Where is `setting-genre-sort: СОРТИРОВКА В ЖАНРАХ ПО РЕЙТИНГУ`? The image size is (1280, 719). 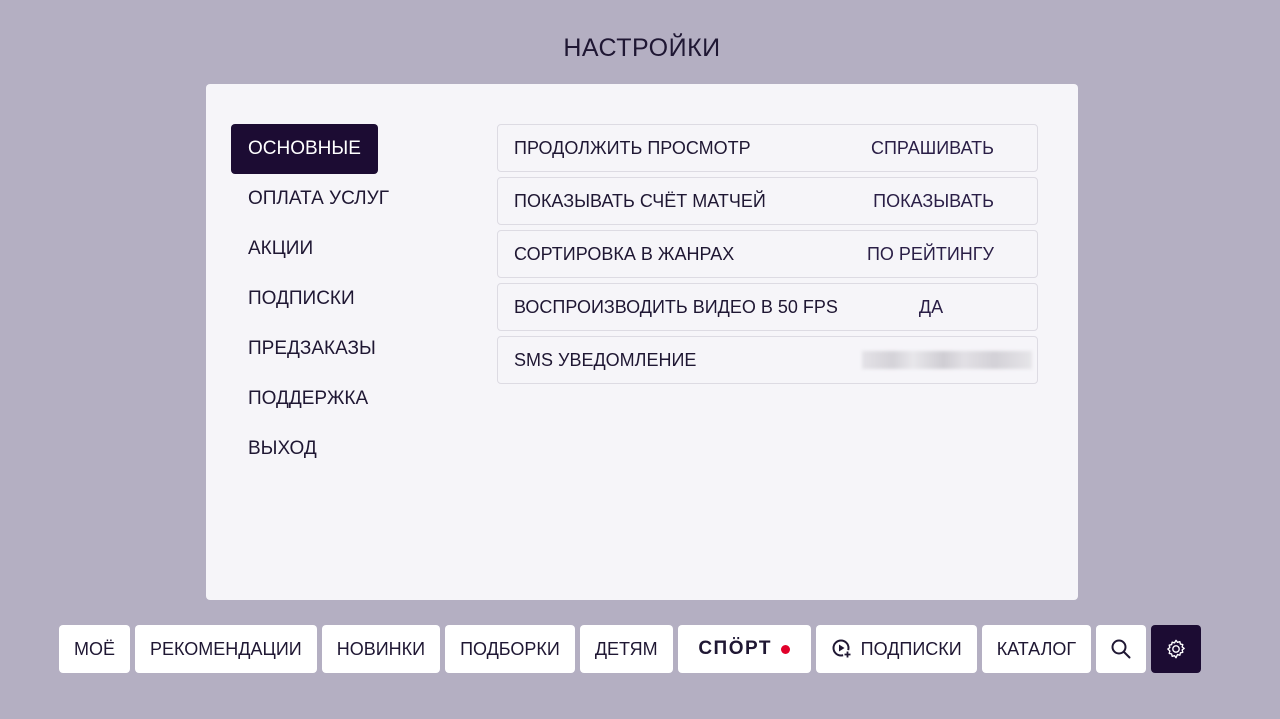 setting-genre-sort: СОРТИРОВКА В ЖАНРАХ ПО РЕЙТИНГУ is located at coordinates (767, 254).